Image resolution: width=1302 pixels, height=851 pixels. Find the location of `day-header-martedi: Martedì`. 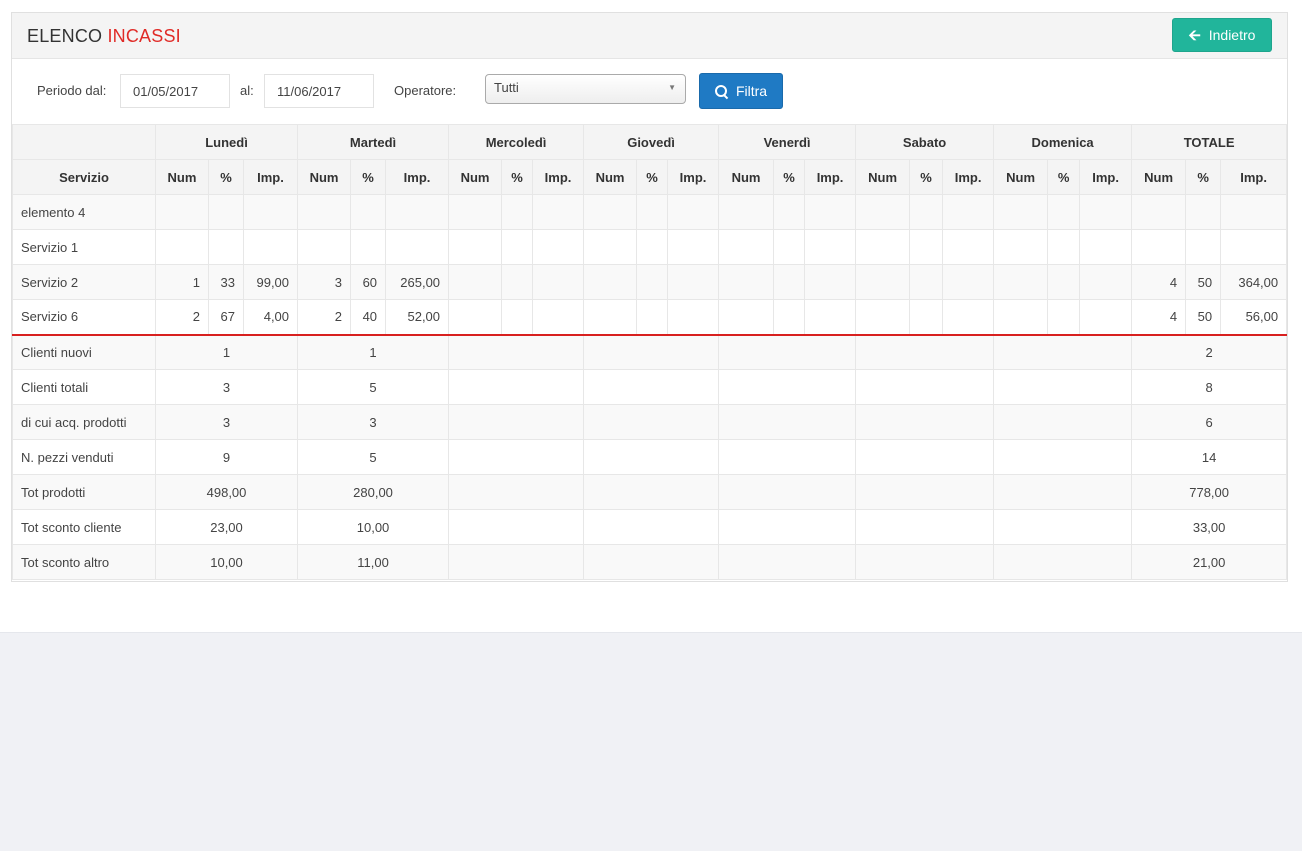

day-header-martedi: Martedì is located at coordinates (373, 142).